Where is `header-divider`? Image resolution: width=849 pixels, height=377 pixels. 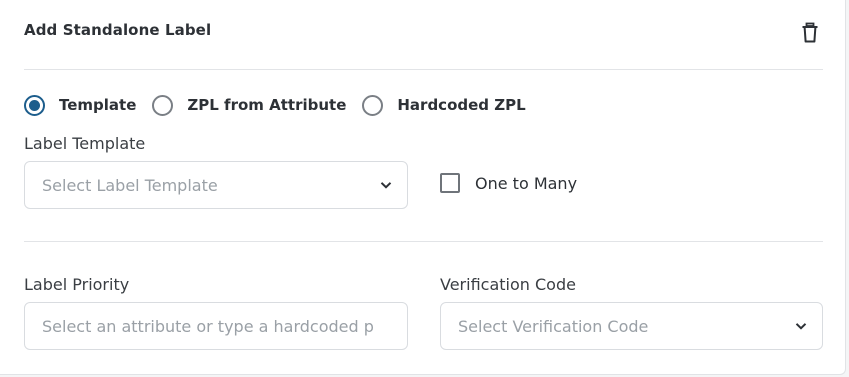
header-divider is located at coordinates (423, 69).